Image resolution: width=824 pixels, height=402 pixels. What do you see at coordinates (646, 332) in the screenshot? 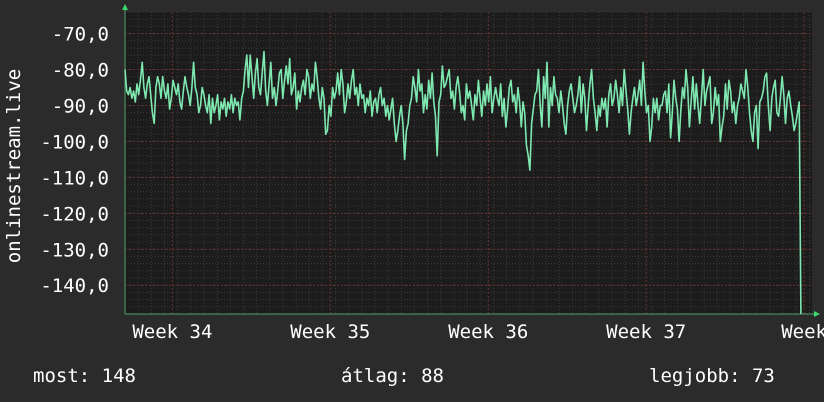
I see `x-tick-label: Week 37` at bounding box center [646, 332].